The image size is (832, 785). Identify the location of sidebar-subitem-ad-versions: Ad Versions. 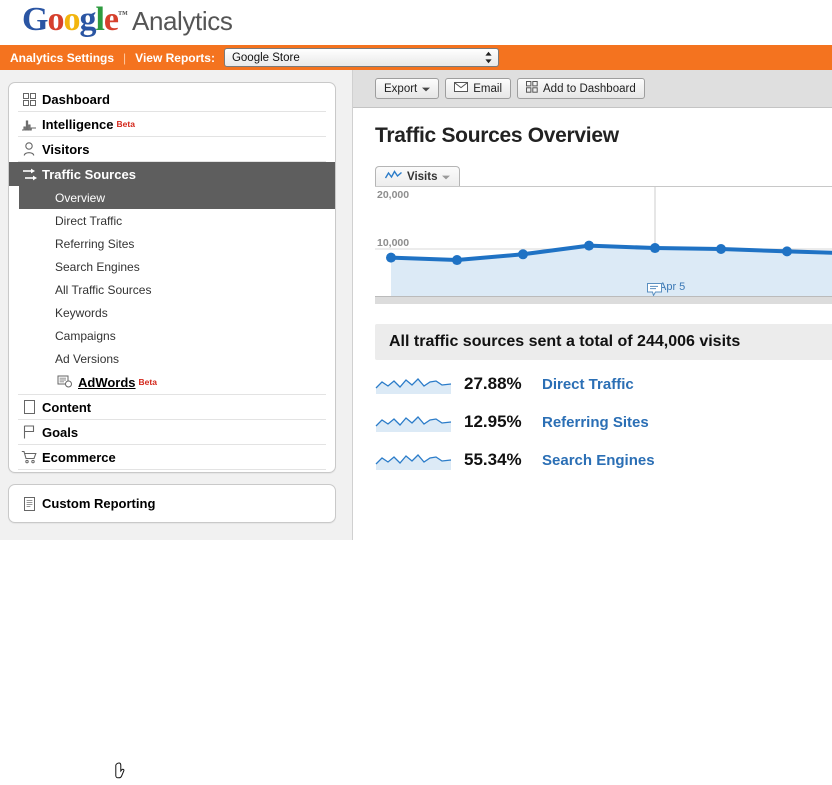
(172, 358).